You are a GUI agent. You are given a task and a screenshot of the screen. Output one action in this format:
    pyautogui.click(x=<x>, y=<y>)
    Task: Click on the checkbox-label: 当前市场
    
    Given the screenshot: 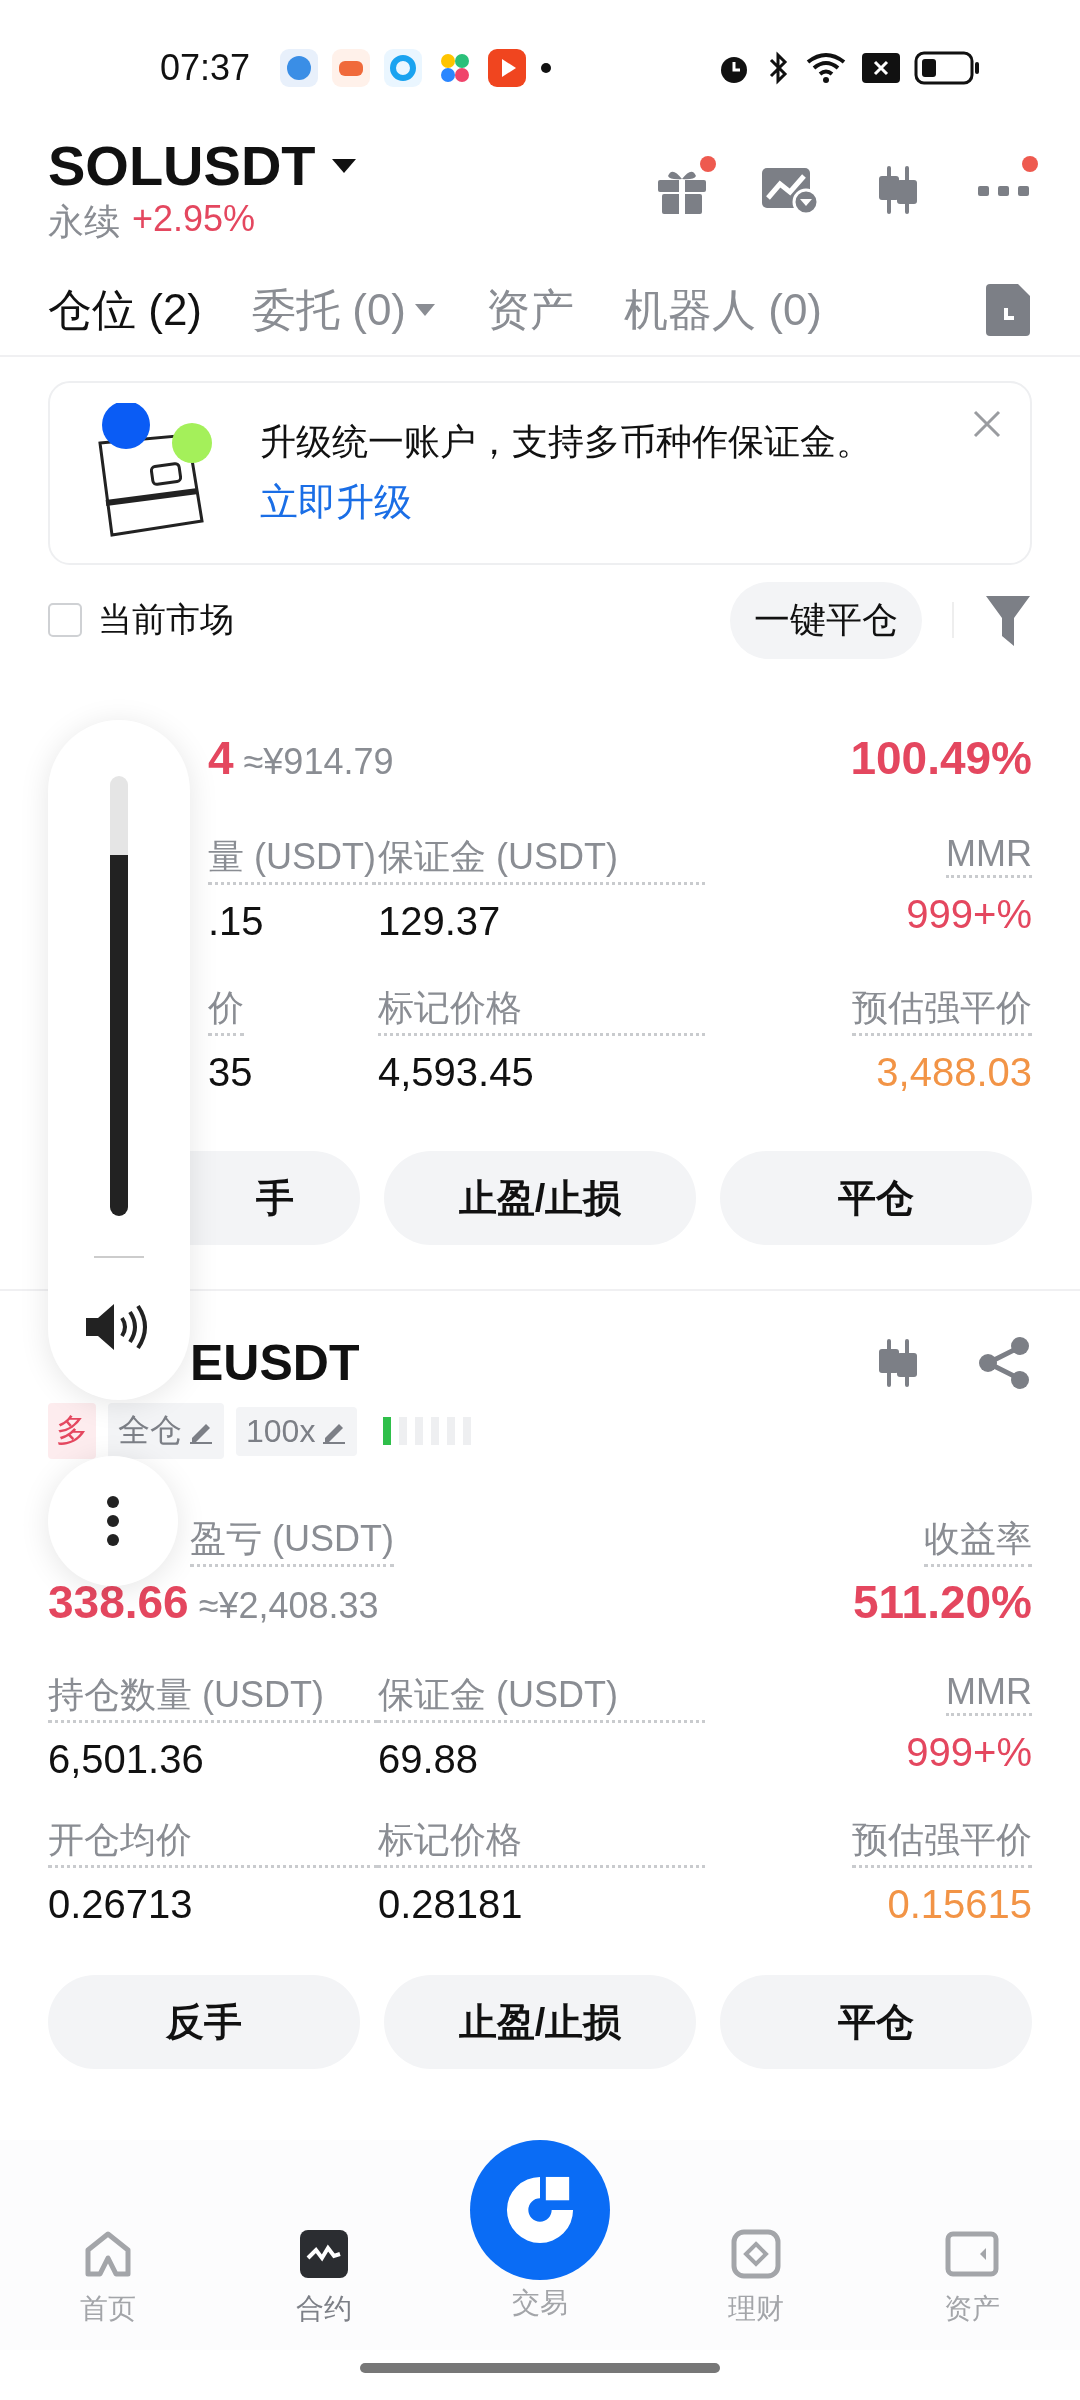 What is the action you would take?
    pyautogui.click(x=166, y=620)
    